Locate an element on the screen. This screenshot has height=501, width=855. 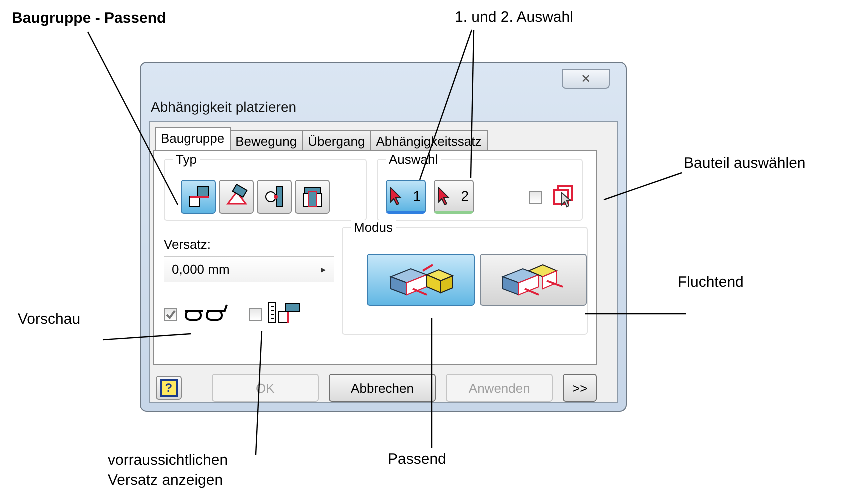
offset-field: 0,000 mm ▸ is located at coordinates (249, 269).